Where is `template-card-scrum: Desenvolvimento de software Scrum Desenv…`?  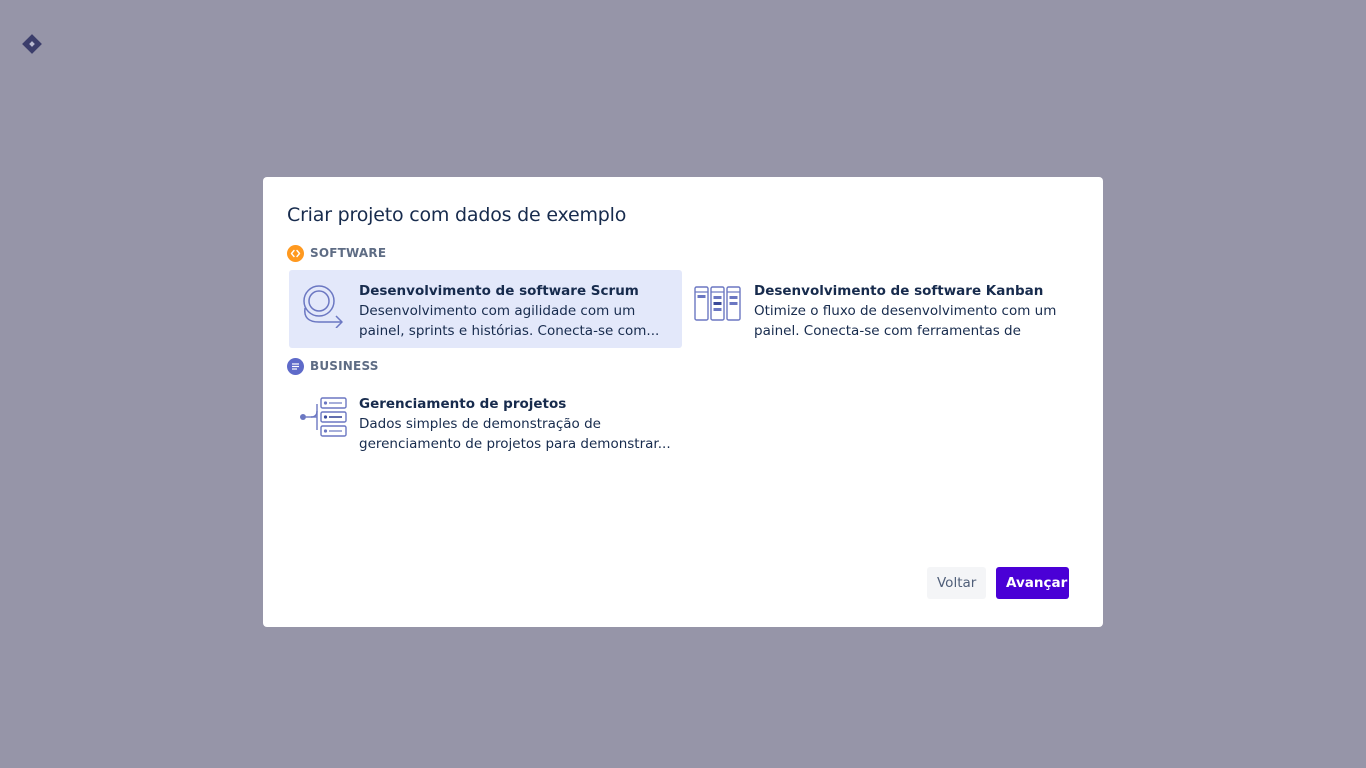 template-card-scrum: Desenvolvimento de software Scrum Desenv… is located at coordinates (485, 309).